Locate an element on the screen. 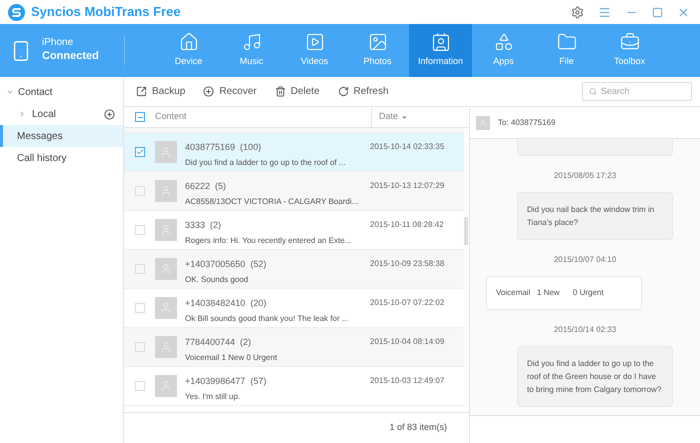 The image size is (700, 443). device-name: iPhone is located at coordinates (58, 43).